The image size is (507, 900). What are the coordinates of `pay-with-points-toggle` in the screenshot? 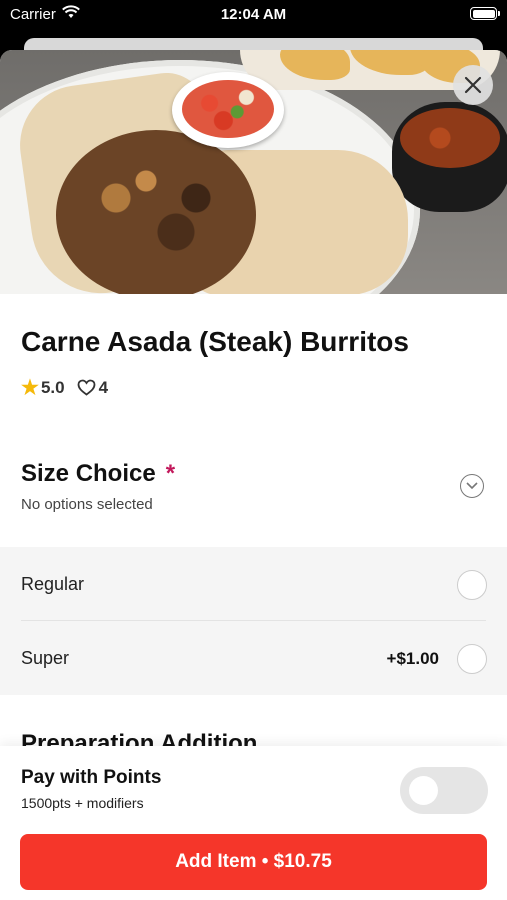 It's located at (444, 790).